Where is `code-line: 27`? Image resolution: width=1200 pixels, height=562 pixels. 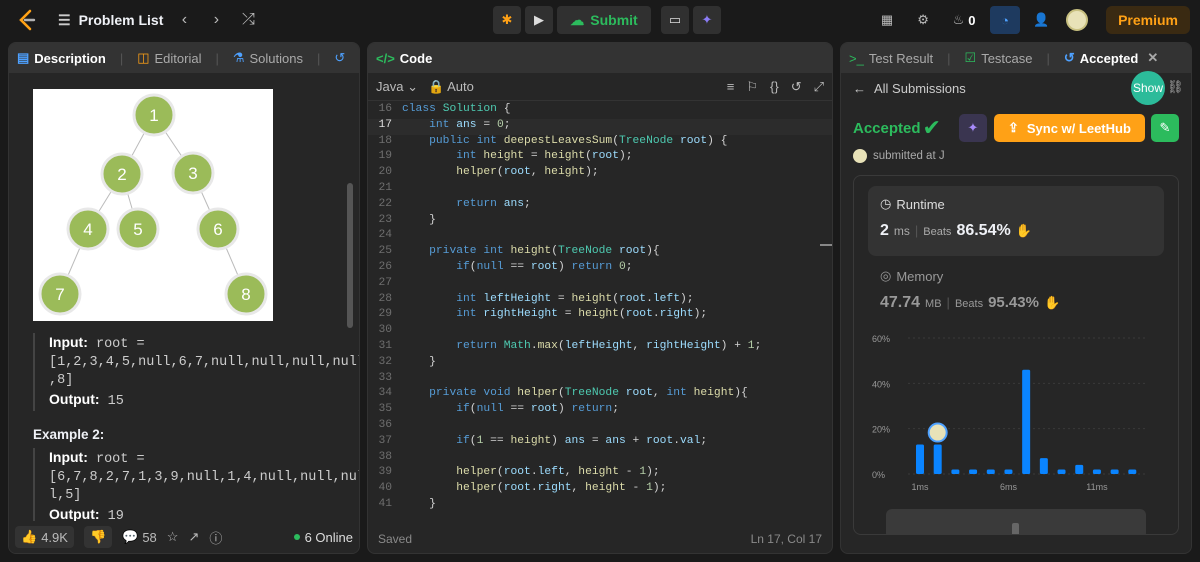
code-line: 27 is located at coordinates (600, 285).